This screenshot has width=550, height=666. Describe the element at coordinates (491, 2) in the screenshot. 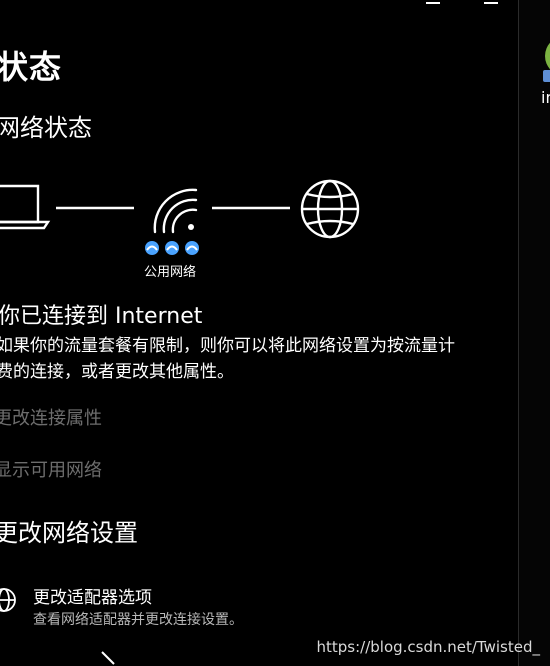

I see `window-control-icon` at that location.